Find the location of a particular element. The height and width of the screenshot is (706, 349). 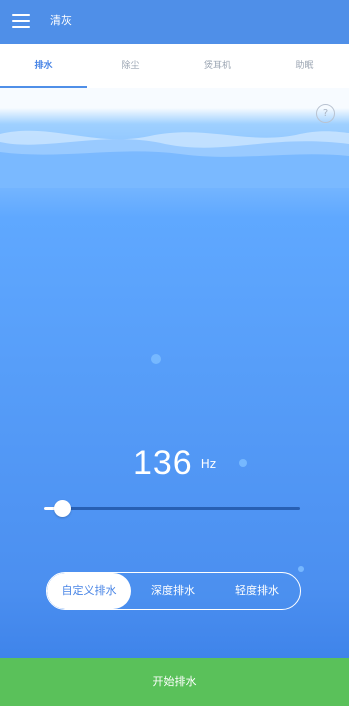

tab-drain: 排水 is located at coordinates (43, 66).